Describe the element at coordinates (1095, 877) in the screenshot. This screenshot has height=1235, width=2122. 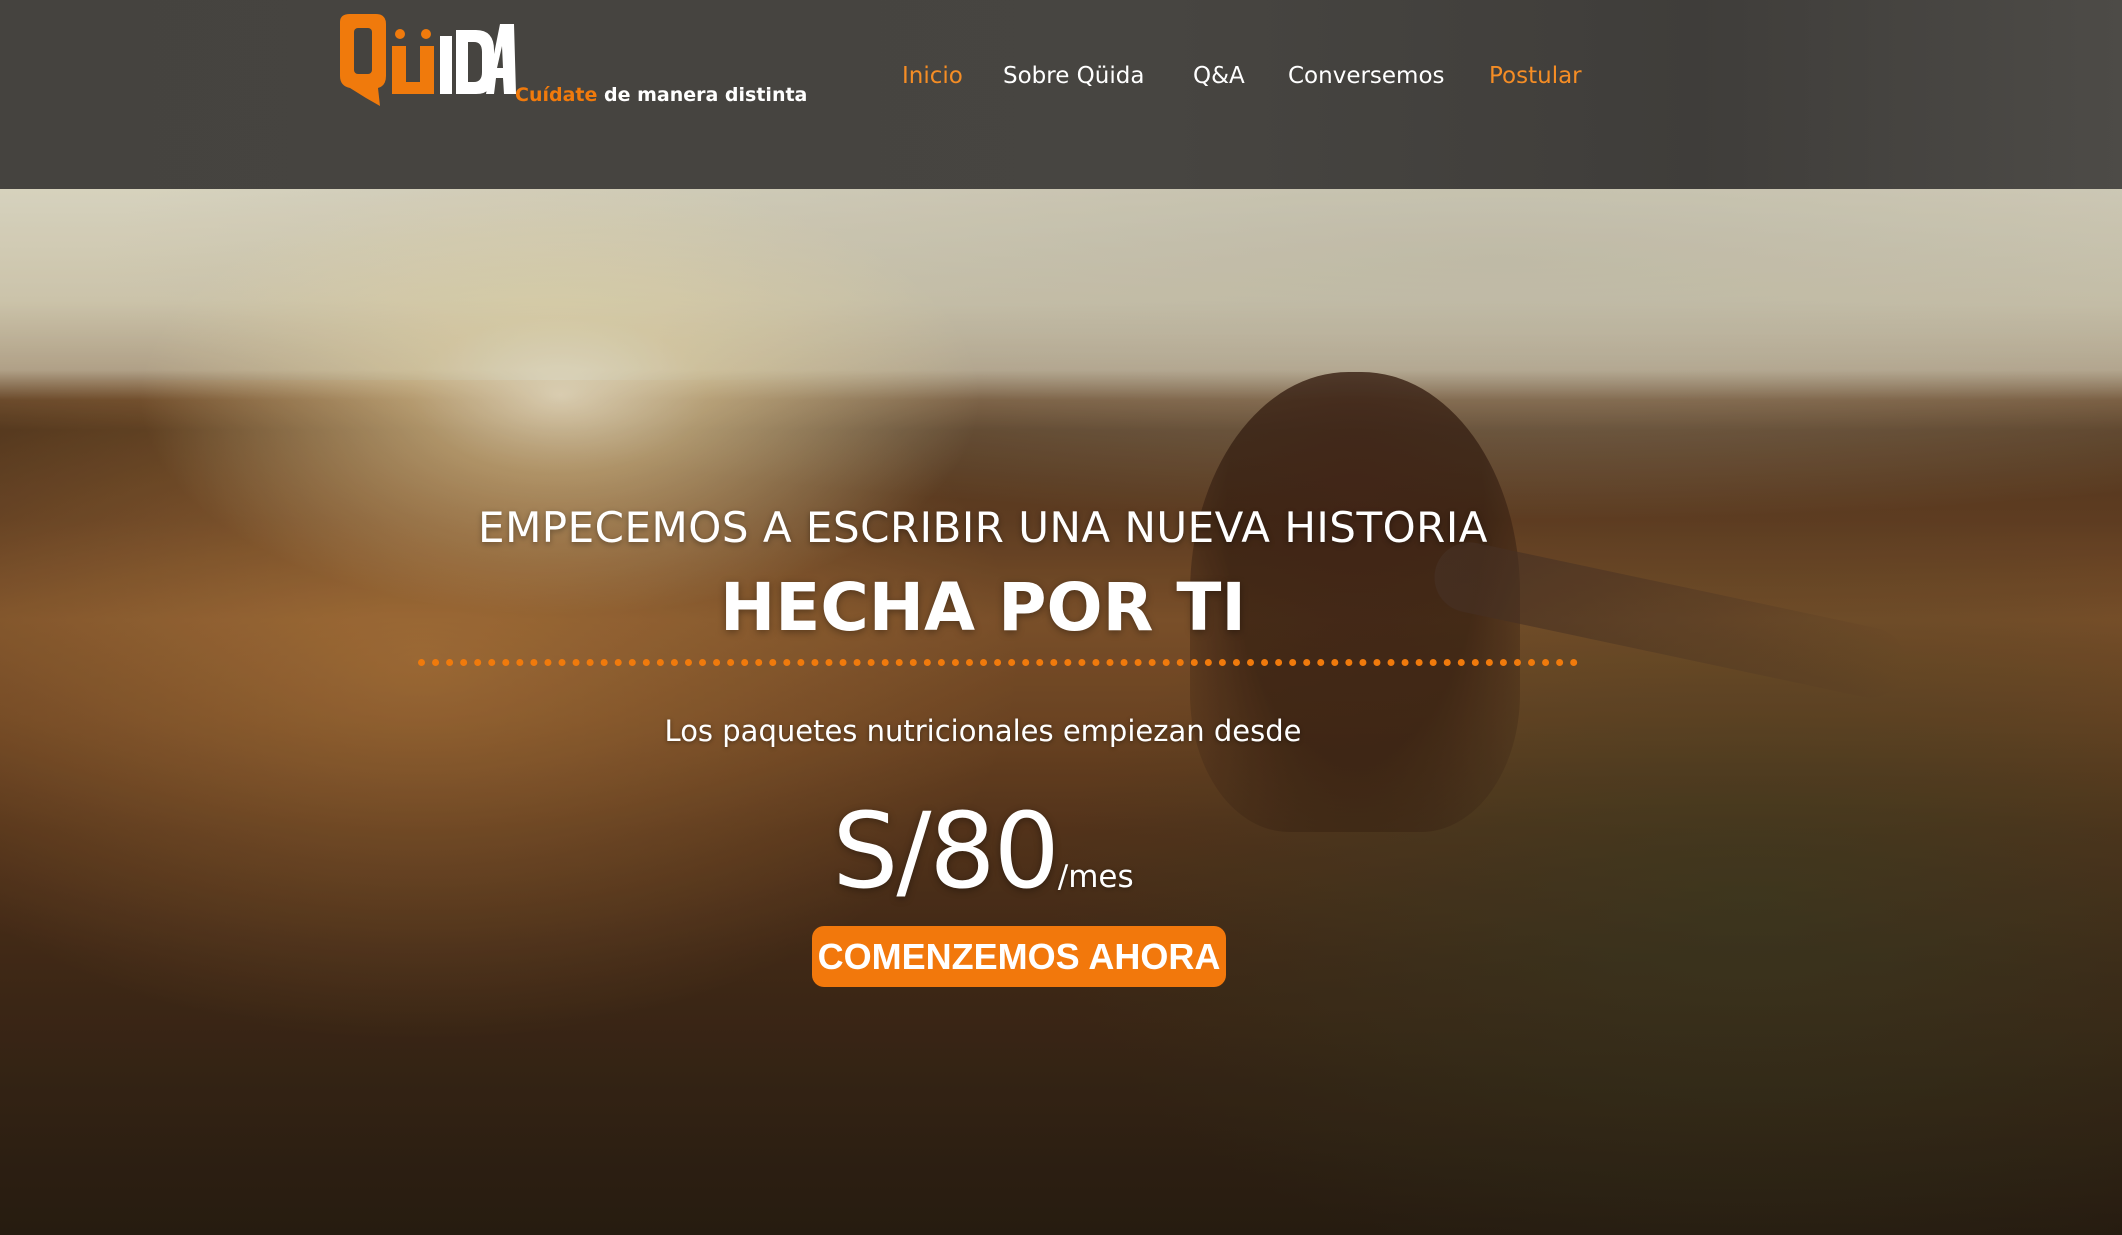
I see `price-period: /mes` at that location.